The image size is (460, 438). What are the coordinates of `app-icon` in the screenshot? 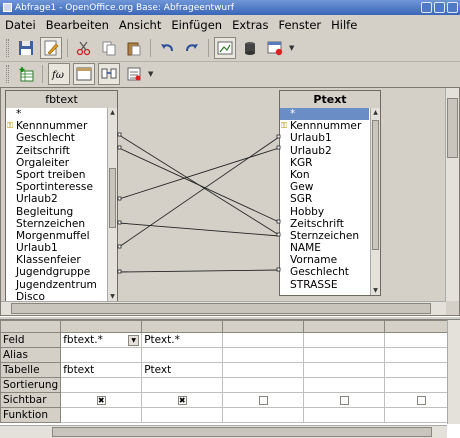 It's located at (7, 7).